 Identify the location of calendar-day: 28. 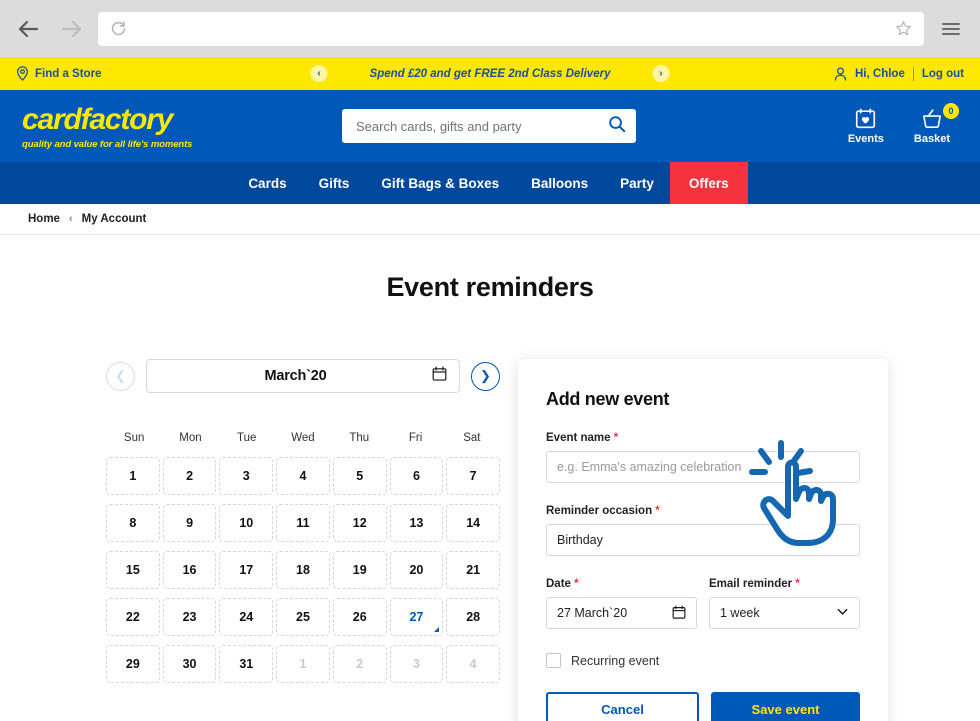
(473, 617).